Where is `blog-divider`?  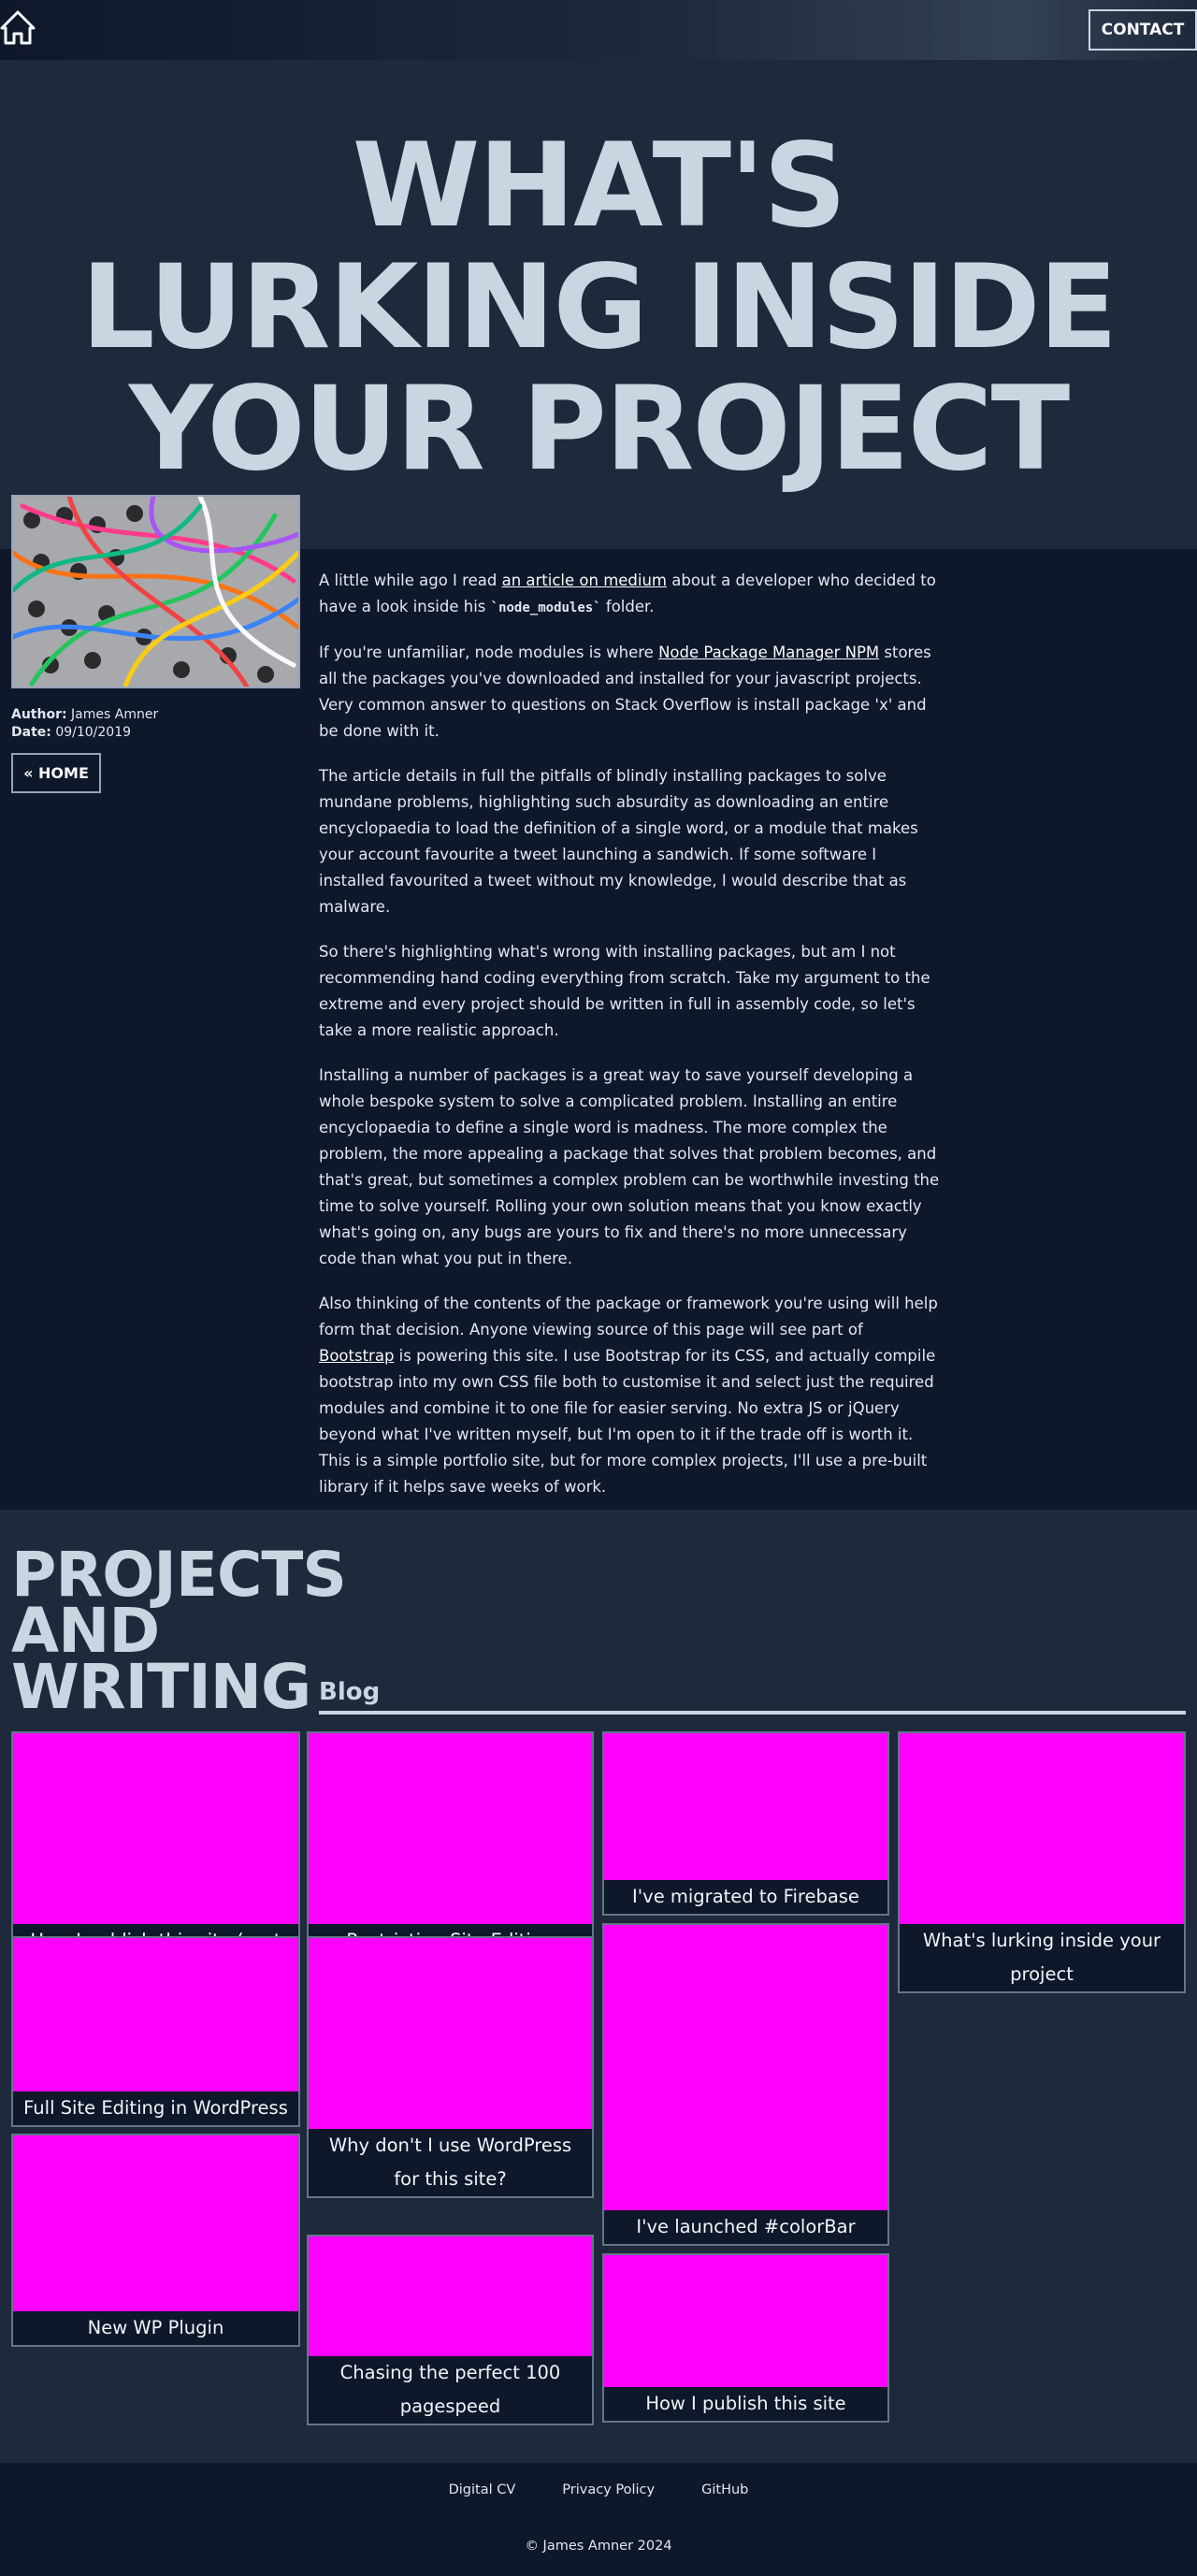 blog-divider is located at coordinates (752, 1713).